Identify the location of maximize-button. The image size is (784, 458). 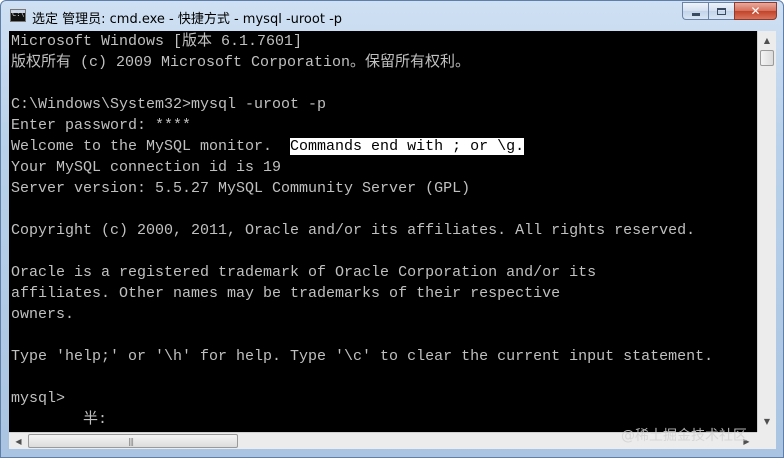
(721, 11).